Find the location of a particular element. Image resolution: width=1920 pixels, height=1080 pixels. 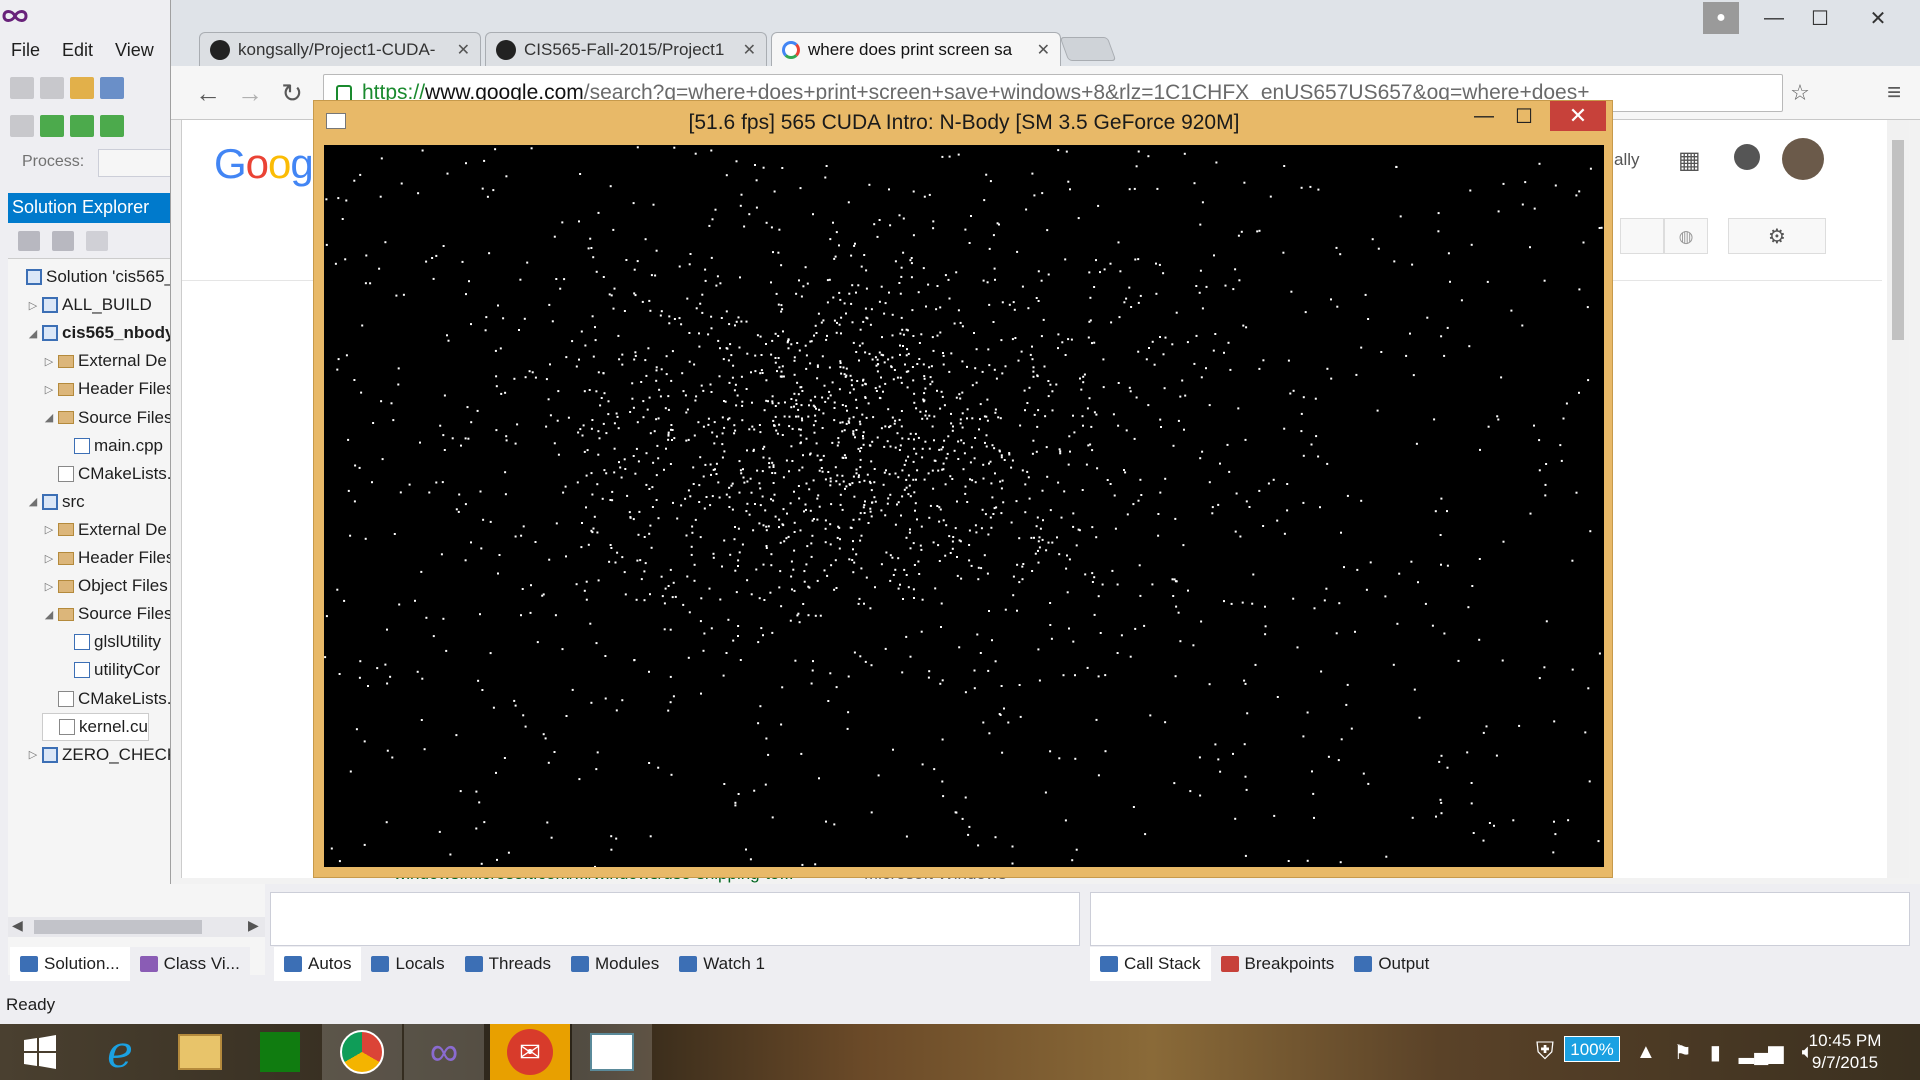

new-project-icon is located at coordinates (22, 88).